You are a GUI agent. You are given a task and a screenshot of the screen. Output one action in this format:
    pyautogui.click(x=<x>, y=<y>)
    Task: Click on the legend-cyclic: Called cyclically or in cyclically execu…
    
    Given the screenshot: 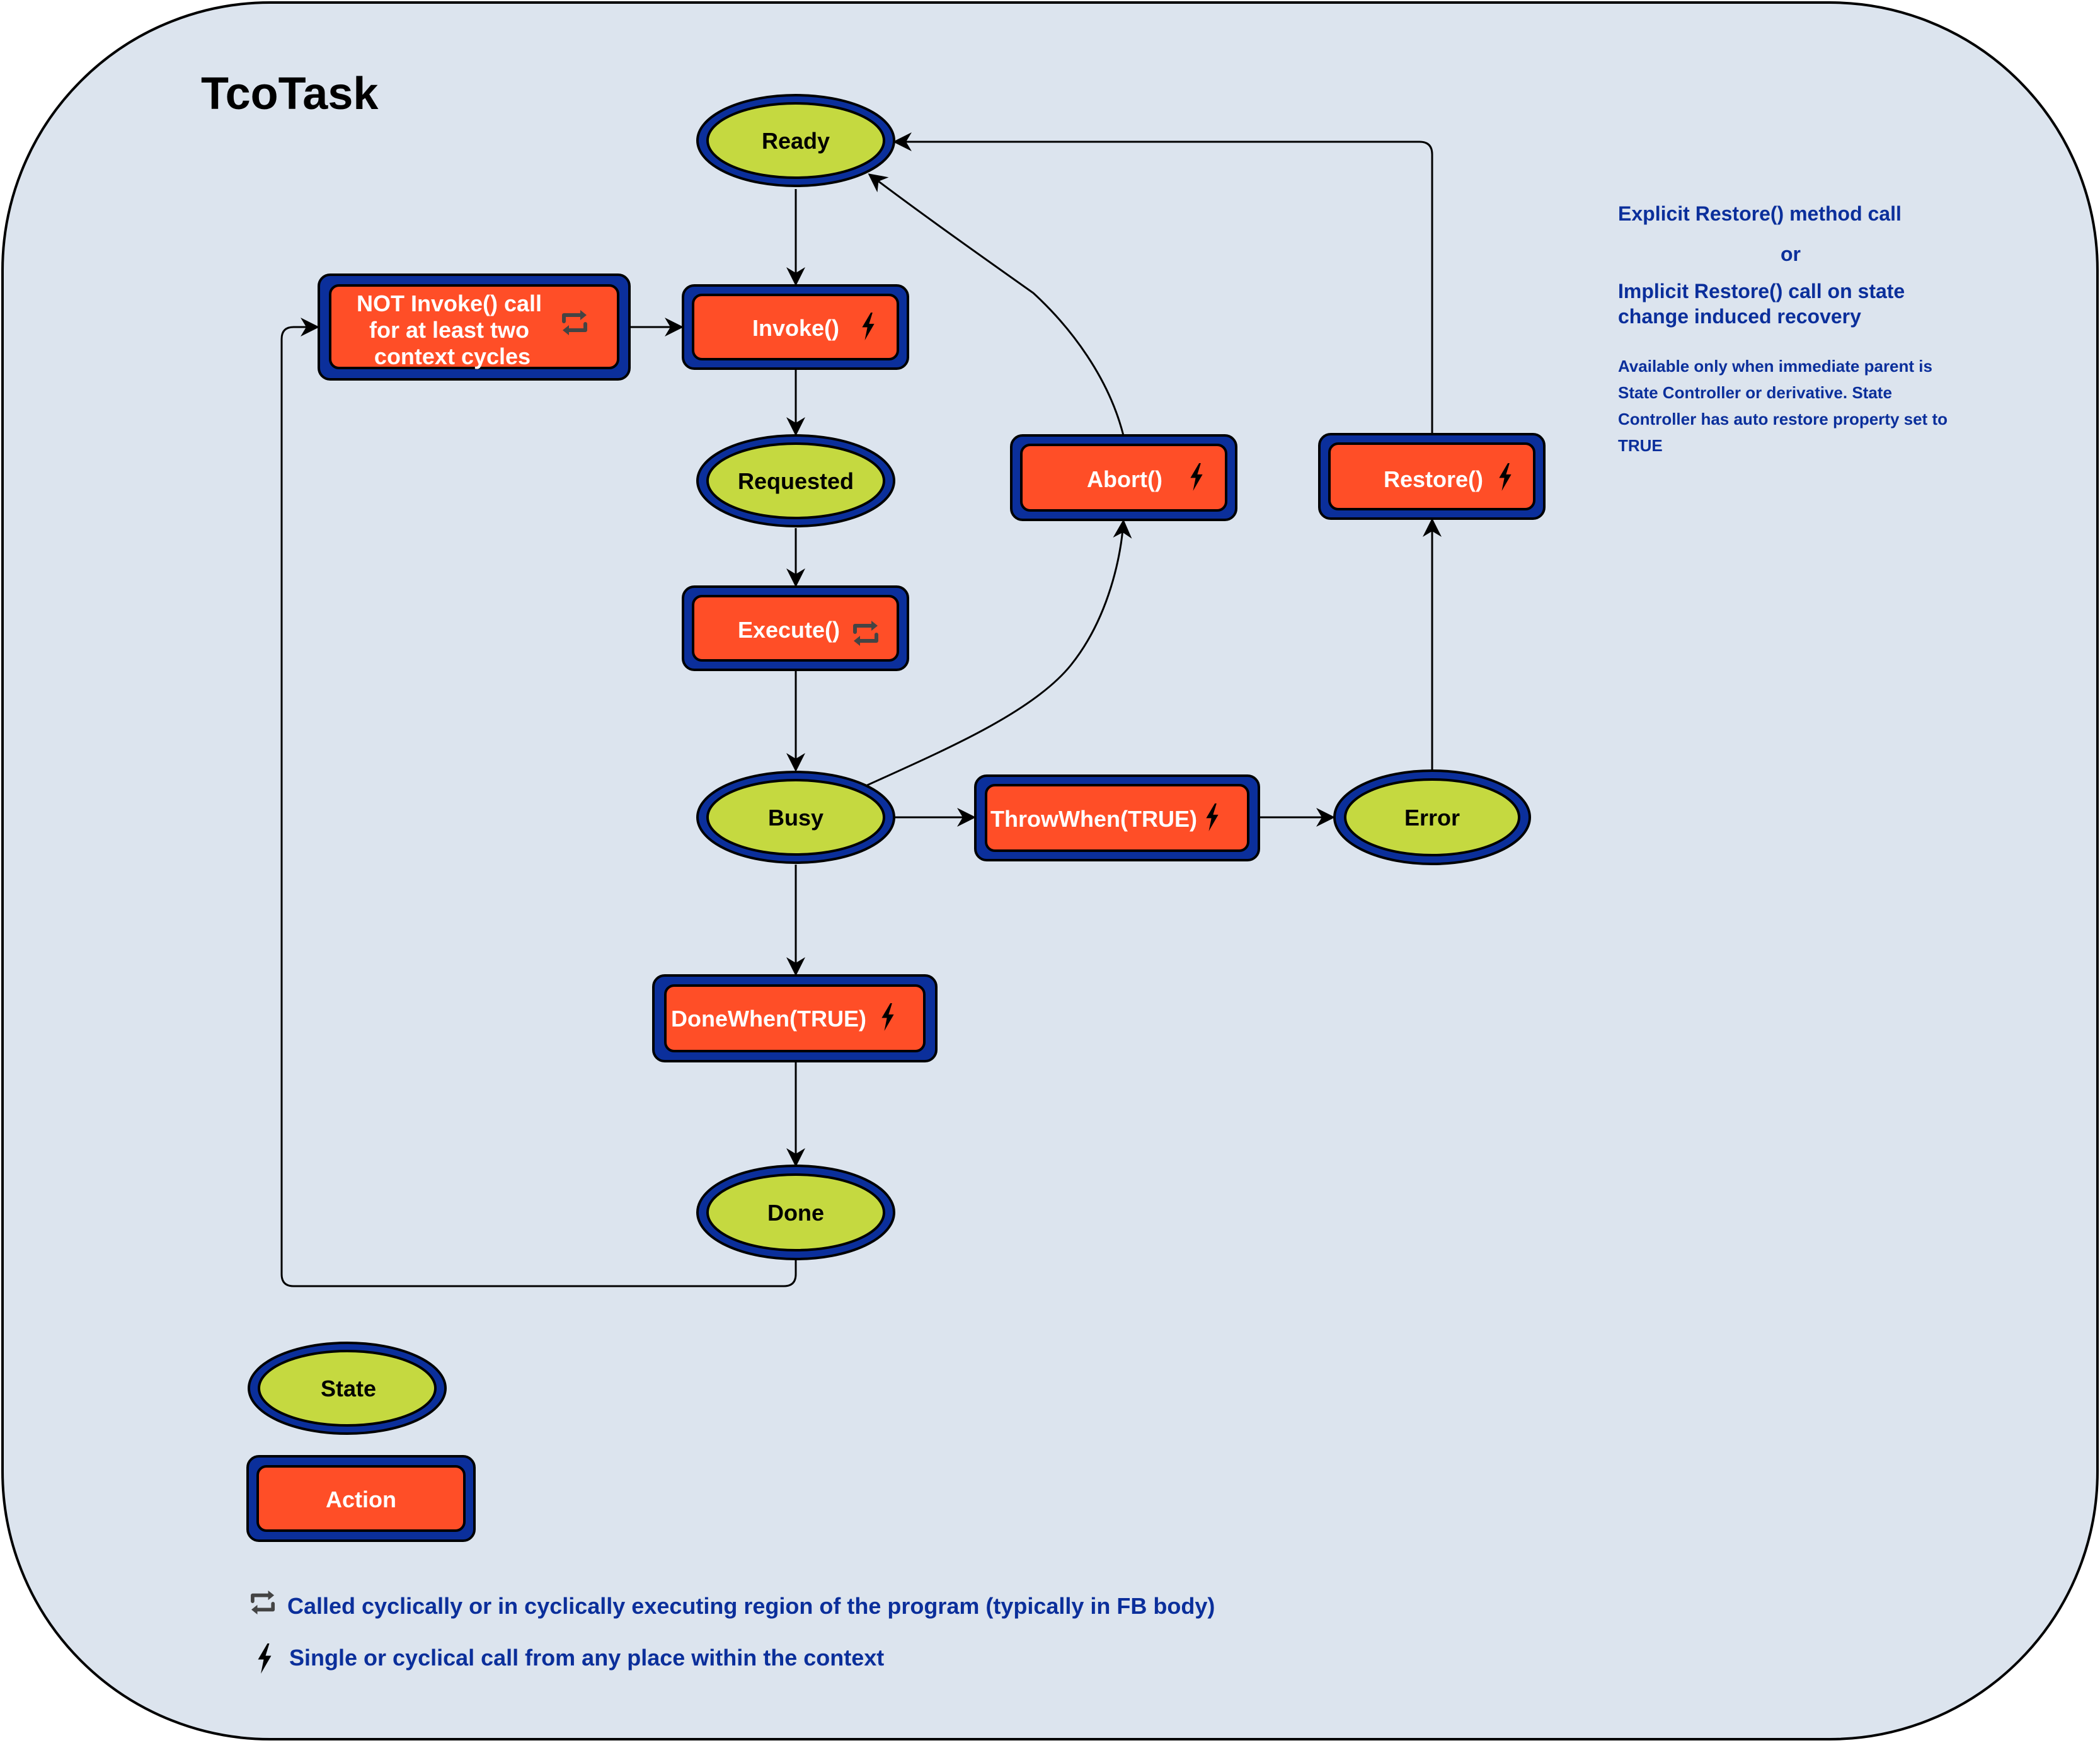 What is the action you would take?
    pyautogui.click(x=733, y=1605)
    